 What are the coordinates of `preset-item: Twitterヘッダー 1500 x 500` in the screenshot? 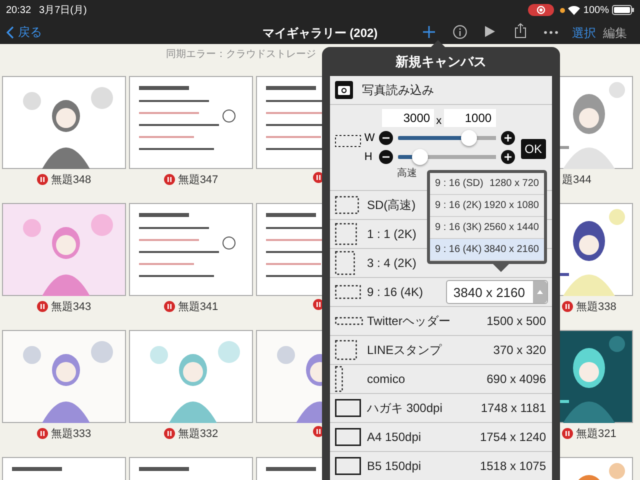 It's located at (441, 321).